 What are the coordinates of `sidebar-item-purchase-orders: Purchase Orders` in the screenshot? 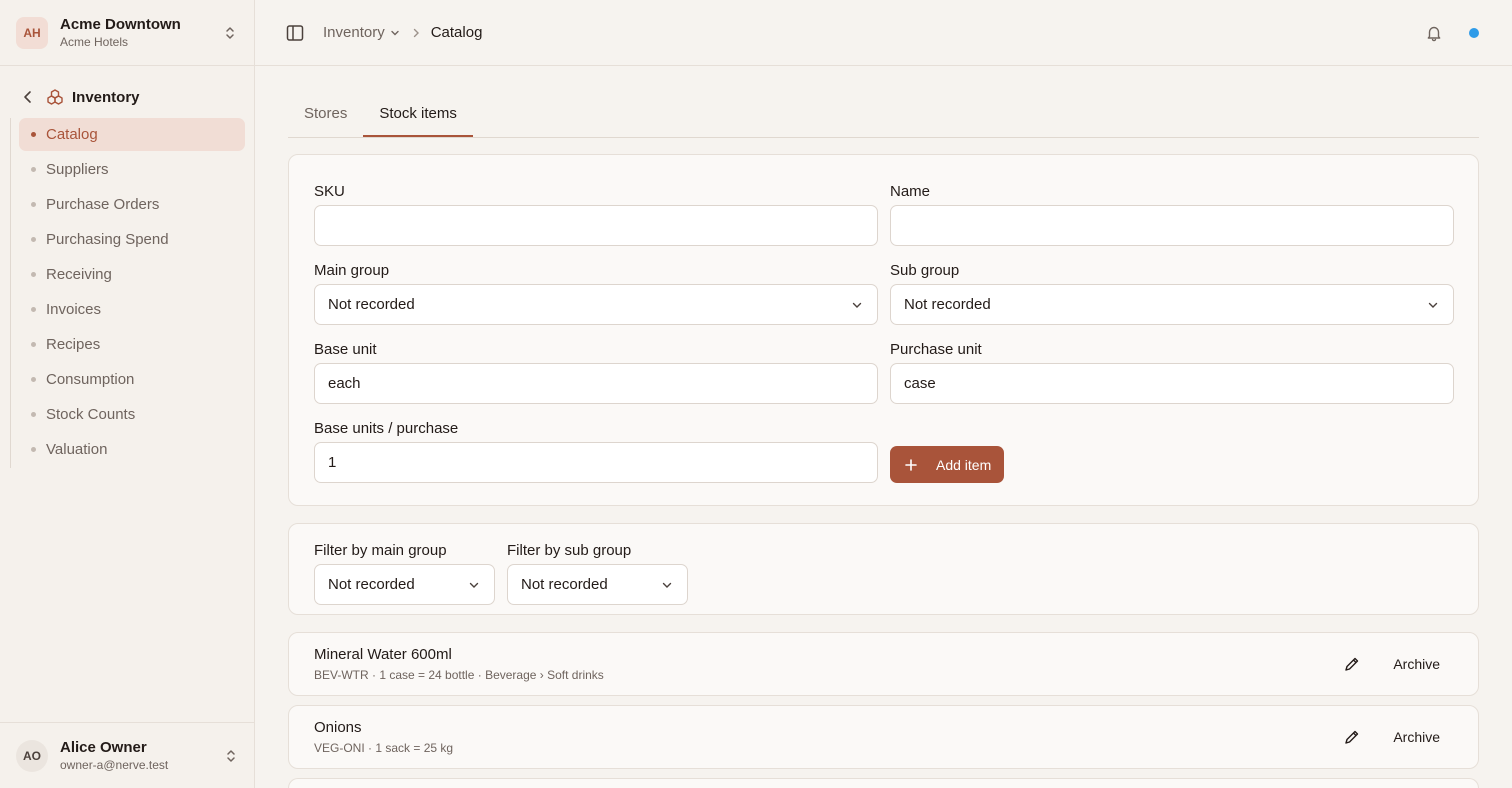 It's located at (132, 204).